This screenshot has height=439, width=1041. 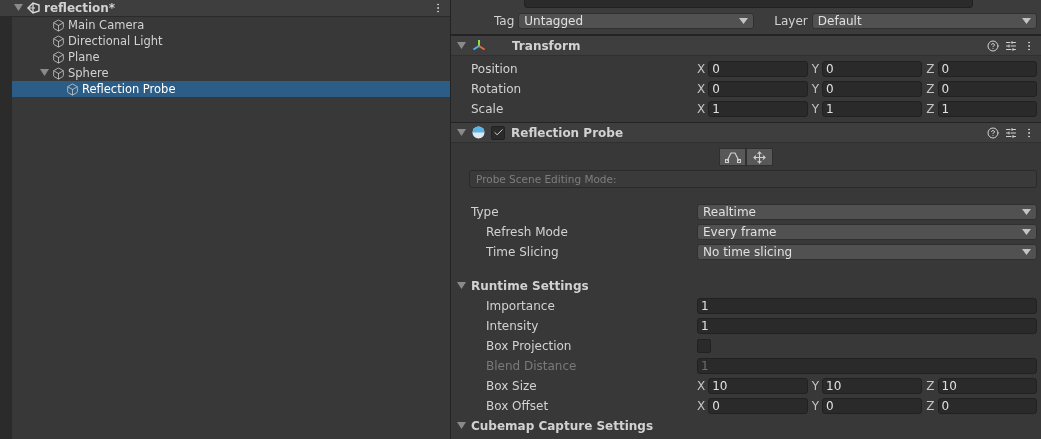 What do you see at coordinates (527, 232) in the screenshot?
I see `property-label: Refresh Mode` at bounding box center [527, 232].